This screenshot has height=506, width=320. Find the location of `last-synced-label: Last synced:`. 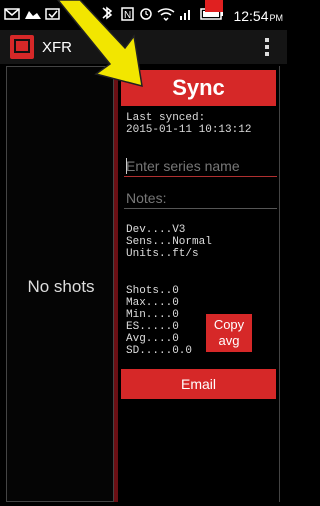

last-synced-label: Last synced: is located at coordinates (166, 118).